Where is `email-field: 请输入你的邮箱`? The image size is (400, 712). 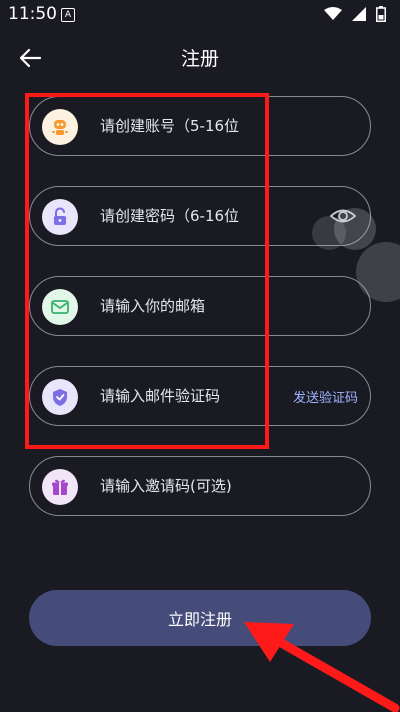
email-field: 请输入你的邮箱 is located at coordinates (200, 306).